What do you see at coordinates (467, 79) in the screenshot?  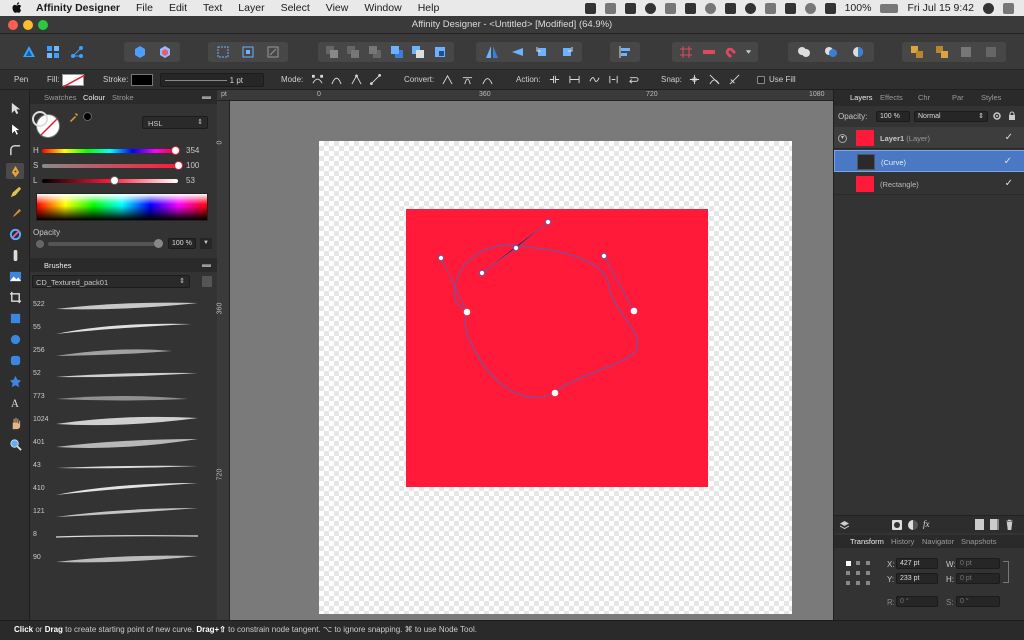 I see `convert-smooth-icon` at bounding box center [467, 79].